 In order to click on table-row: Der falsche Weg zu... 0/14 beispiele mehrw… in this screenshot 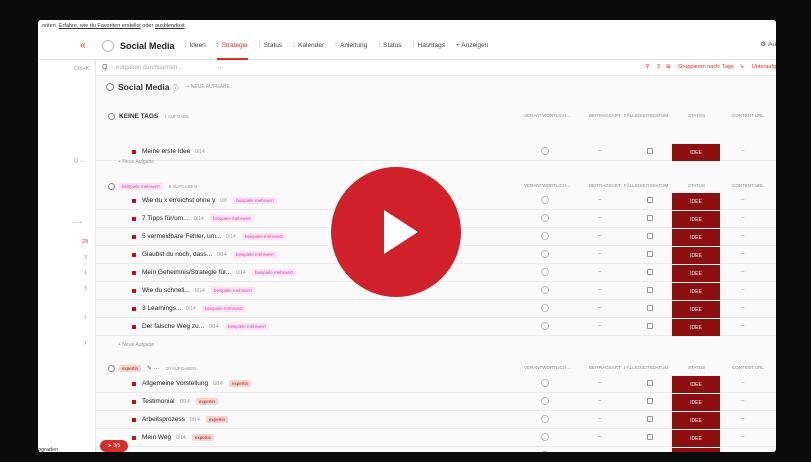, I will do `click(436, 327)`.